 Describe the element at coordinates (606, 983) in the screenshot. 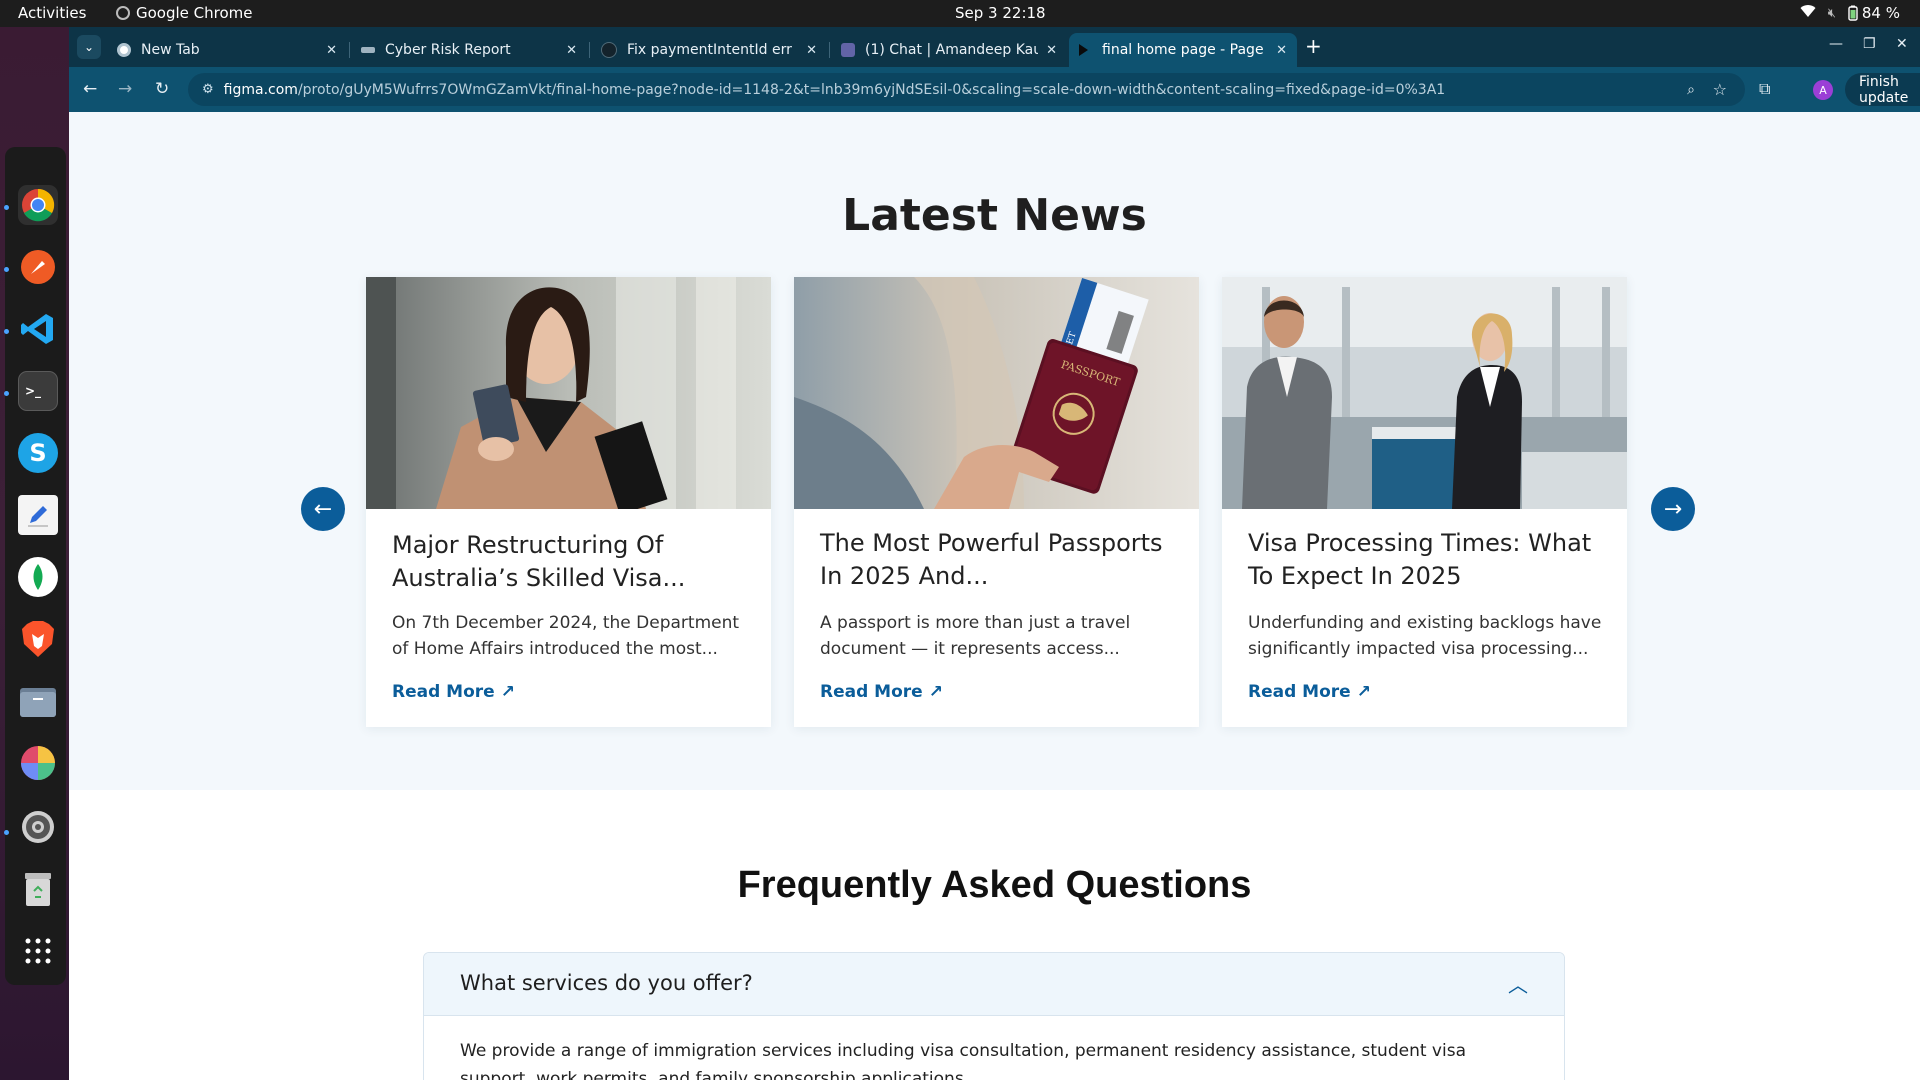

I see `faq-question: What services do you offer?` at that location.